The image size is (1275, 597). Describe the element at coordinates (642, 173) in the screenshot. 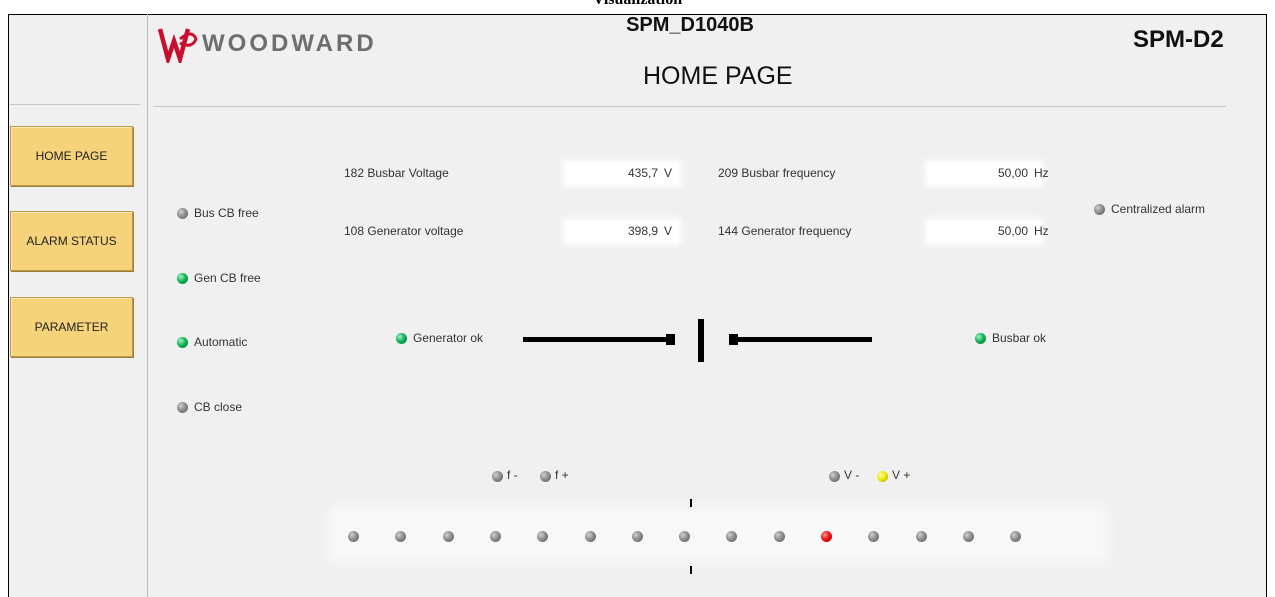

I see `busbar-voltage-value: 435,7` at that location.